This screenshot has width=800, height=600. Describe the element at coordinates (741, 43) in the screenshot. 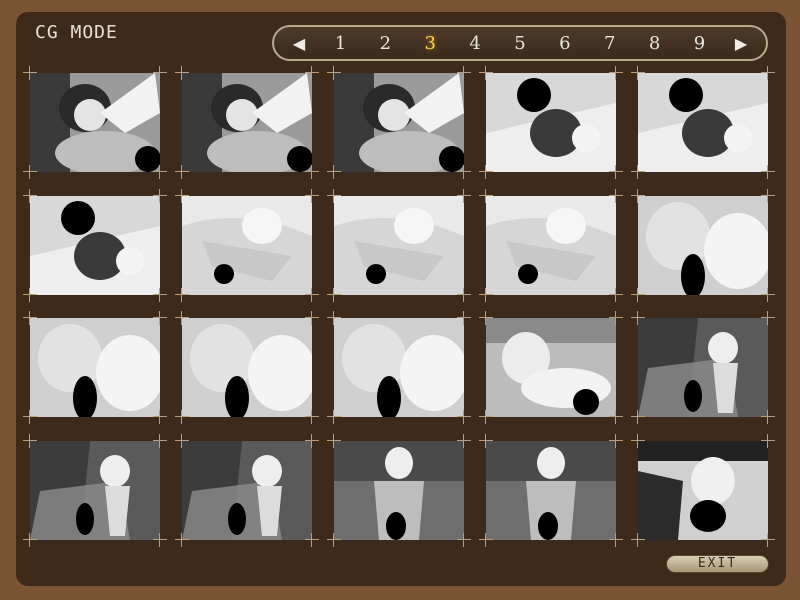

I see `next-page-arrow-icon: ▶` at that location.